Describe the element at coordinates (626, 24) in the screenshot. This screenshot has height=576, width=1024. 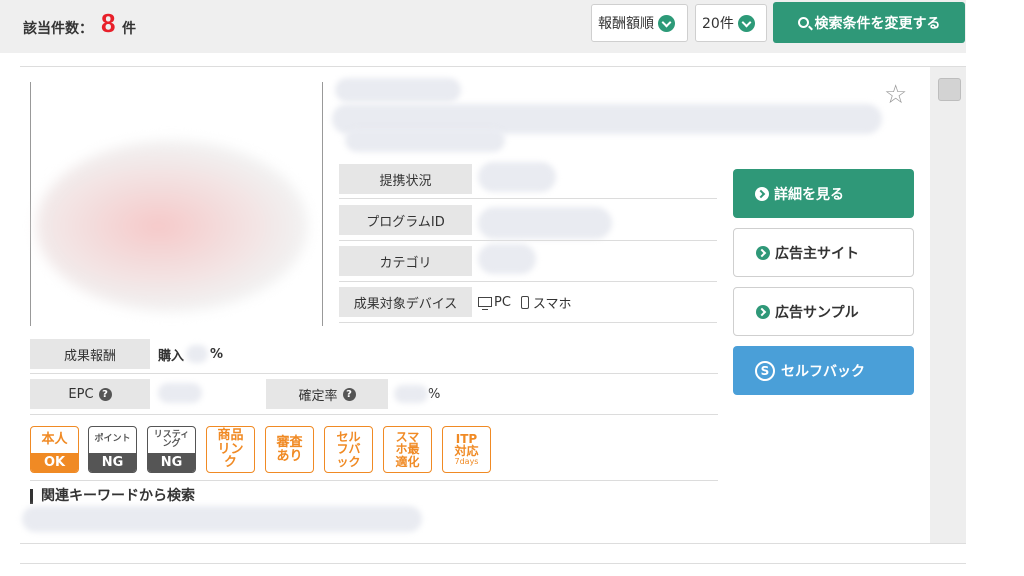
I see `sort-select-label: 報酬額順` at that location.